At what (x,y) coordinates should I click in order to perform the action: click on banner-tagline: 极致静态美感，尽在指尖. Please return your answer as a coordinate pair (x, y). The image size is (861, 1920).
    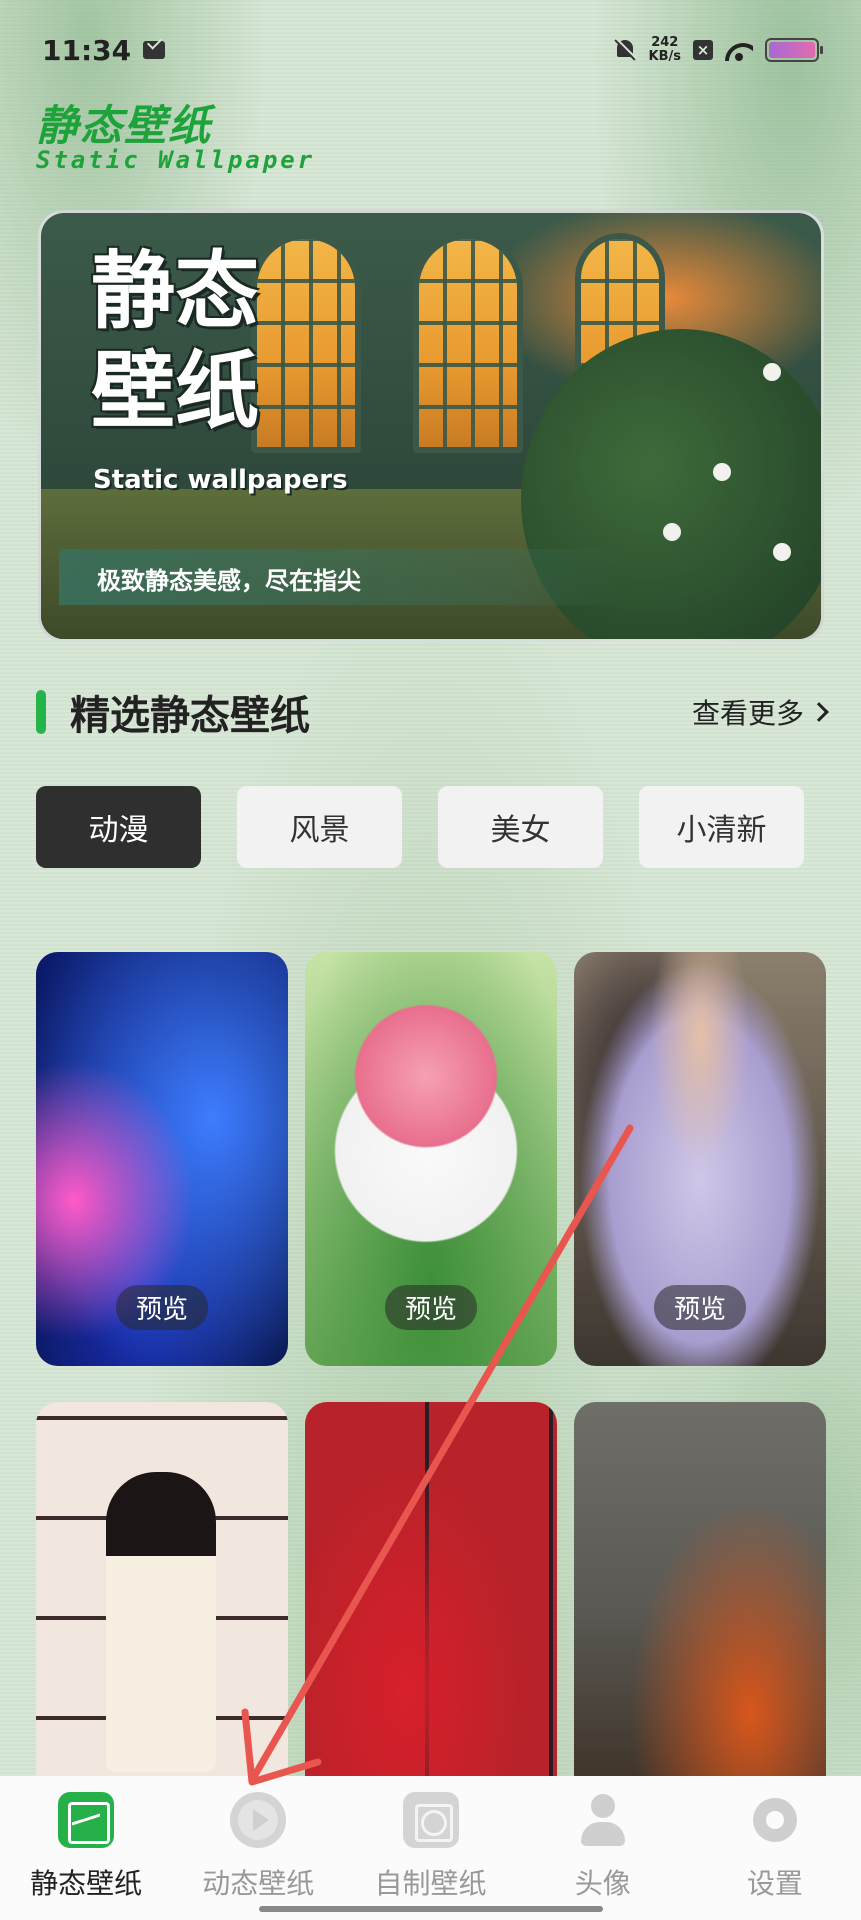
    Looking at the image, I should click on (339, 577).